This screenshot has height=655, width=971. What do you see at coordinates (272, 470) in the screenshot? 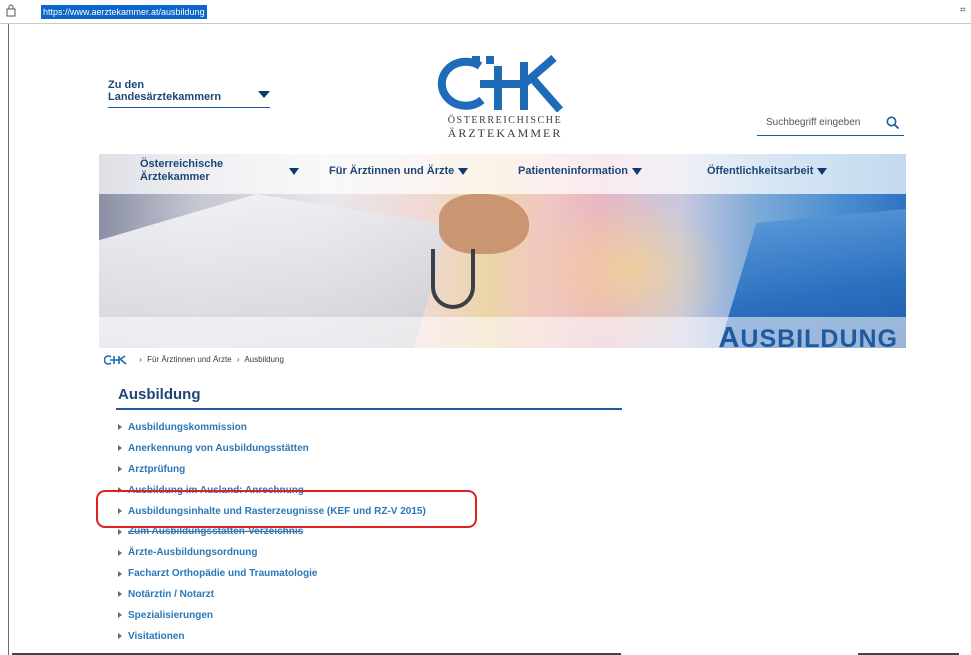
I see `list-item: Arztprüfung` at bounding box center [272, 470].